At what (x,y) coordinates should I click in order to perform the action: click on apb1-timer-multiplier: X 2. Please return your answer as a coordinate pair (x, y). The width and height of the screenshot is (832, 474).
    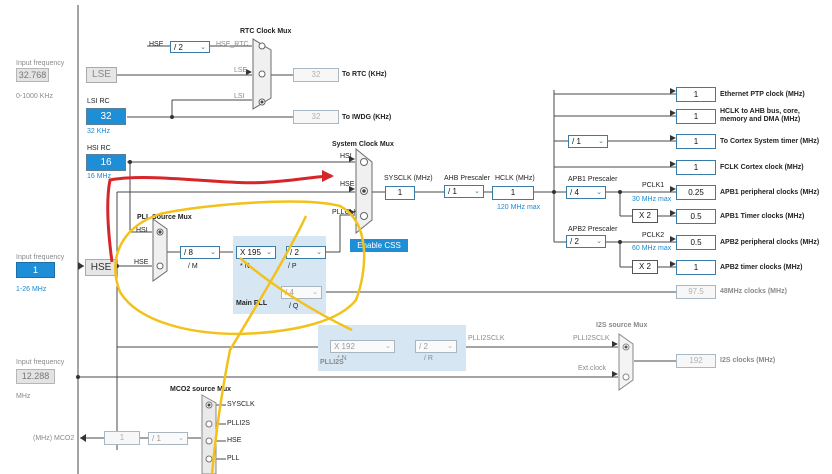
    Looking at the image, I should click on (645, 216).